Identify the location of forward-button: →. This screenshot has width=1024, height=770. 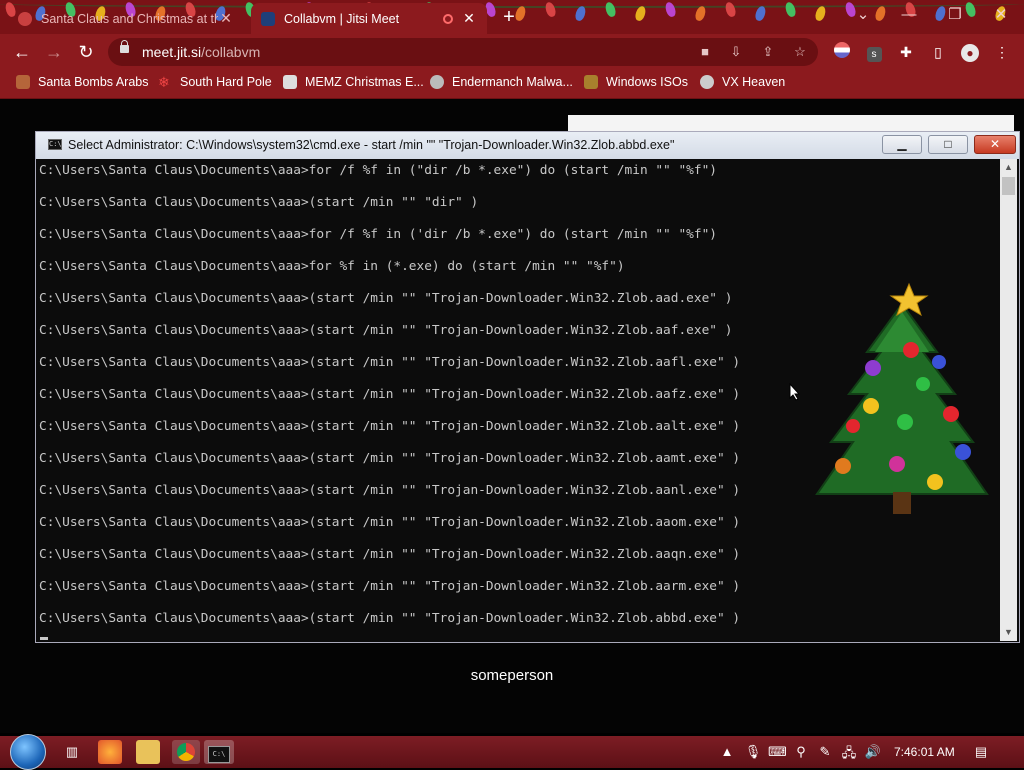
(54, 52).